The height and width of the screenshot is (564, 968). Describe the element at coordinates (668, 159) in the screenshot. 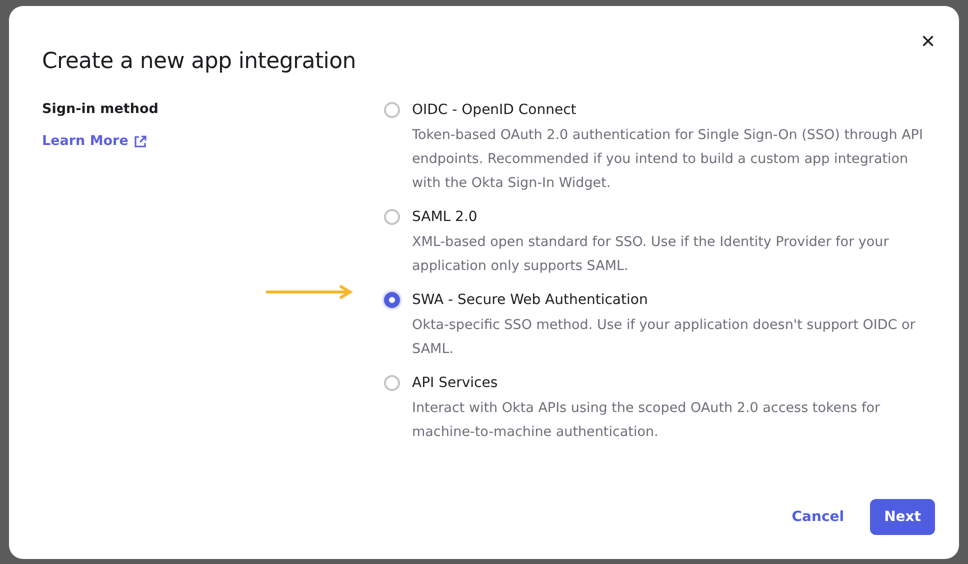

I see `option-description: Token-based OAuth 2.0 authentication for Single Sign-On (SSO) through API endpoints. Recommended if you intend to build a custom app integration with the Okta Sign-In Widget.` at that location.